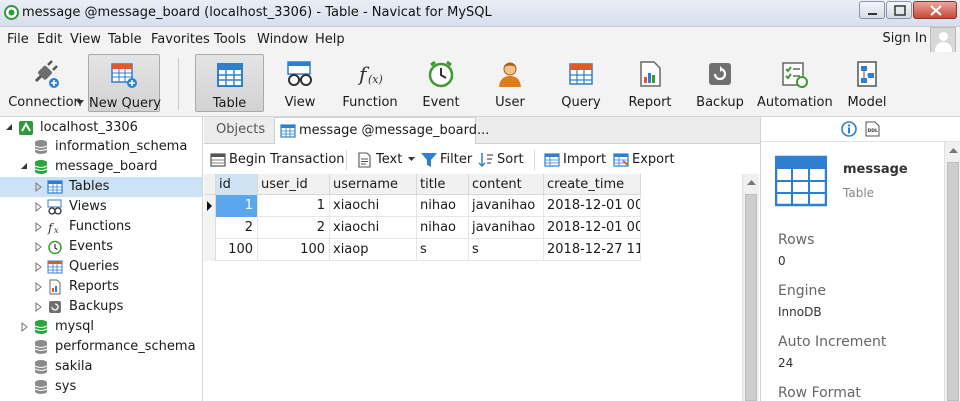 Image resolution: width=960 pixels, height=401 pixels. I want to click on model-toolbar-button: Model, so click(867, 83).